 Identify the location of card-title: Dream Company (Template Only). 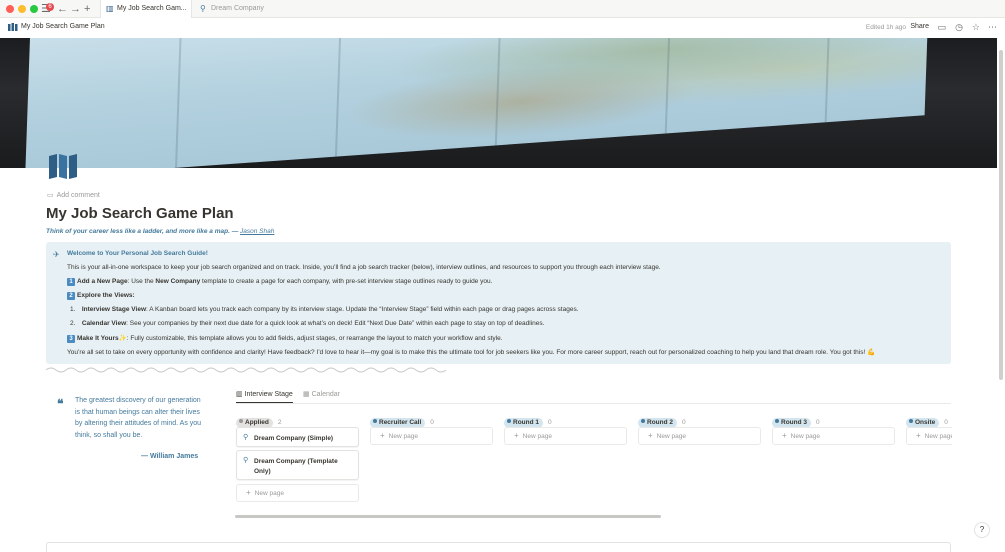
(296, 466).